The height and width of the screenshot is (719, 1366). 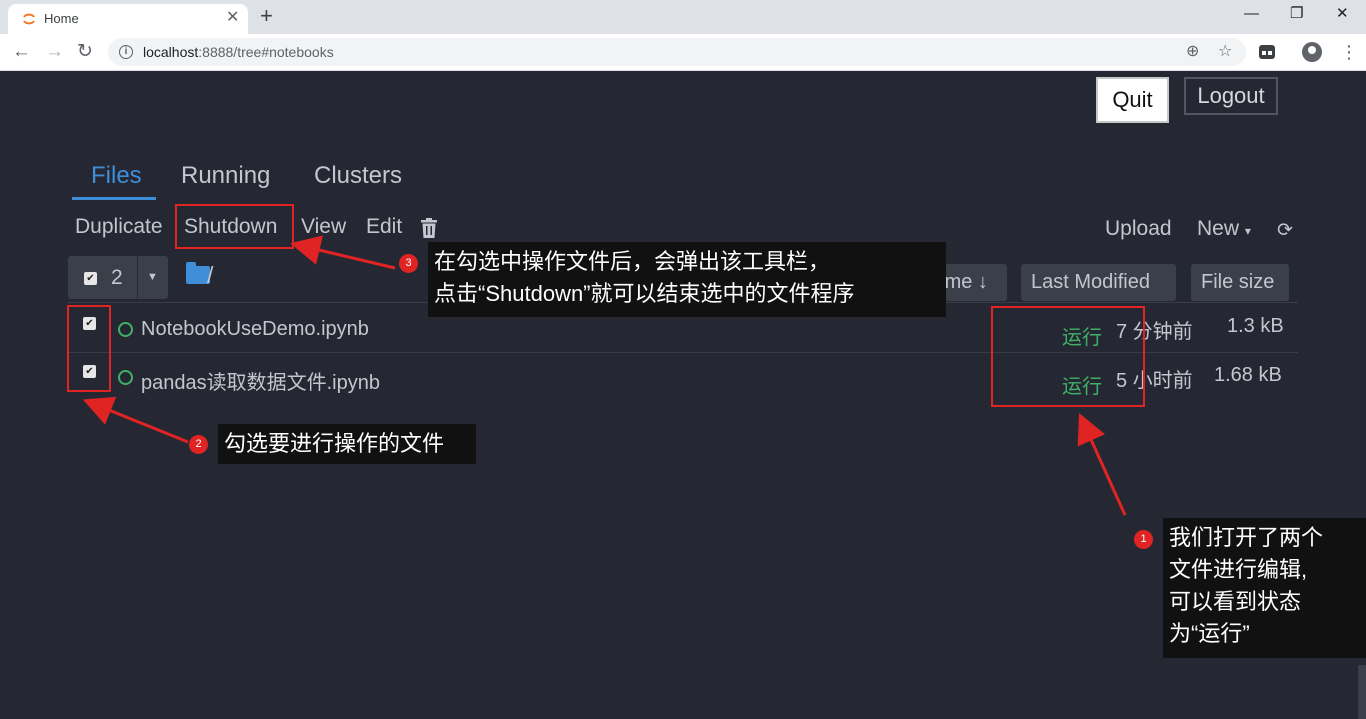 What do you see at coordinates (408, 263) in the screenshot?
I see `annotation-badge-3: 3` at bounding box center [408, 263].